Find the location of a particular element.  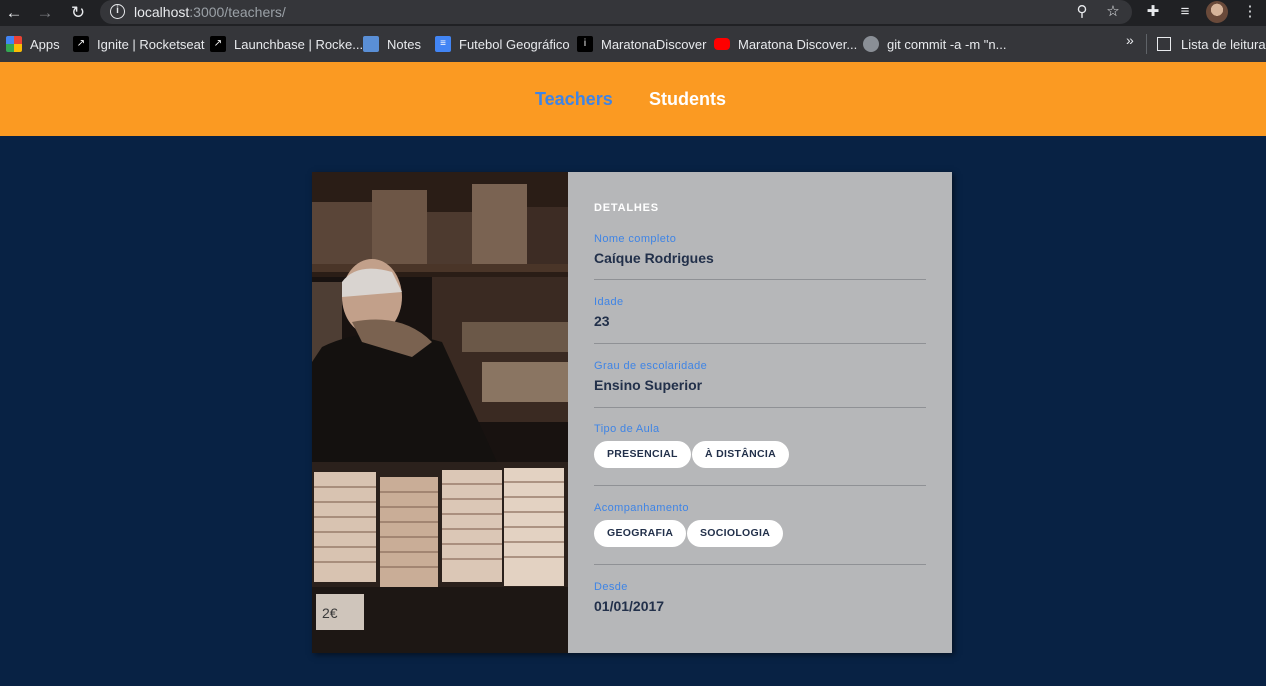

app-header: Teachers Students is located at coordinates (633, 99).